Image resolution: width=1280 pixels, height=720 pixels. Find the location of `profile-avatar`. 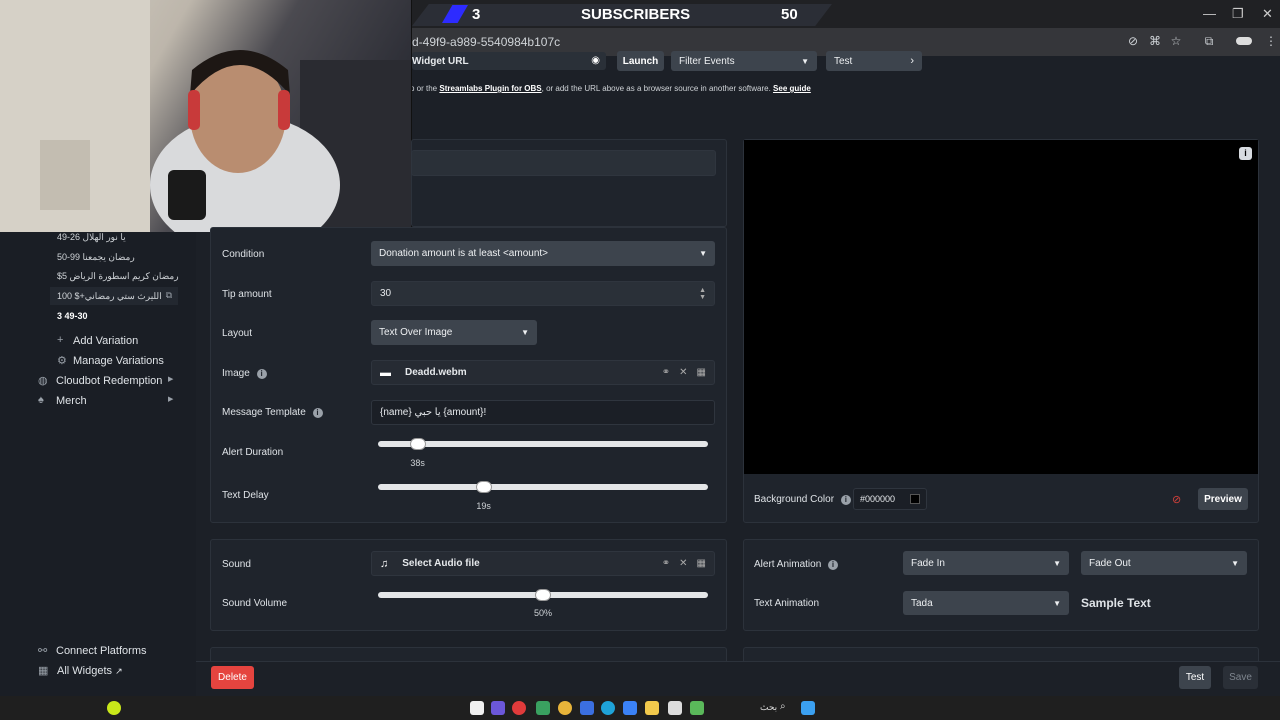

profile-avatar is located at coordinates (1244, 41).